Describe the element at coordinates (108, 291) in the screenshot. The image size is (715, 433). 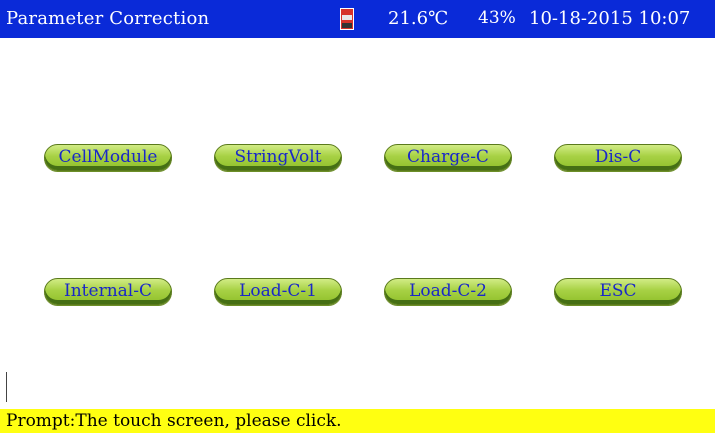
I see `internal-c-button: Internal-C` at that location.